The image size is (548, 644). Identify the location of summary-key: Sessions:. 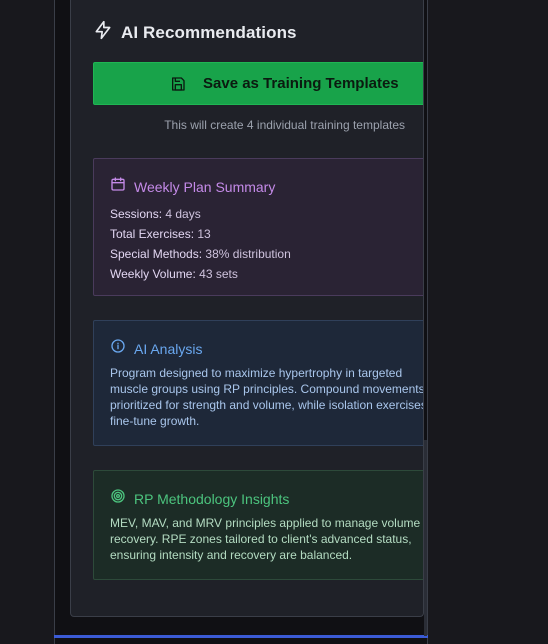
(136, 214).